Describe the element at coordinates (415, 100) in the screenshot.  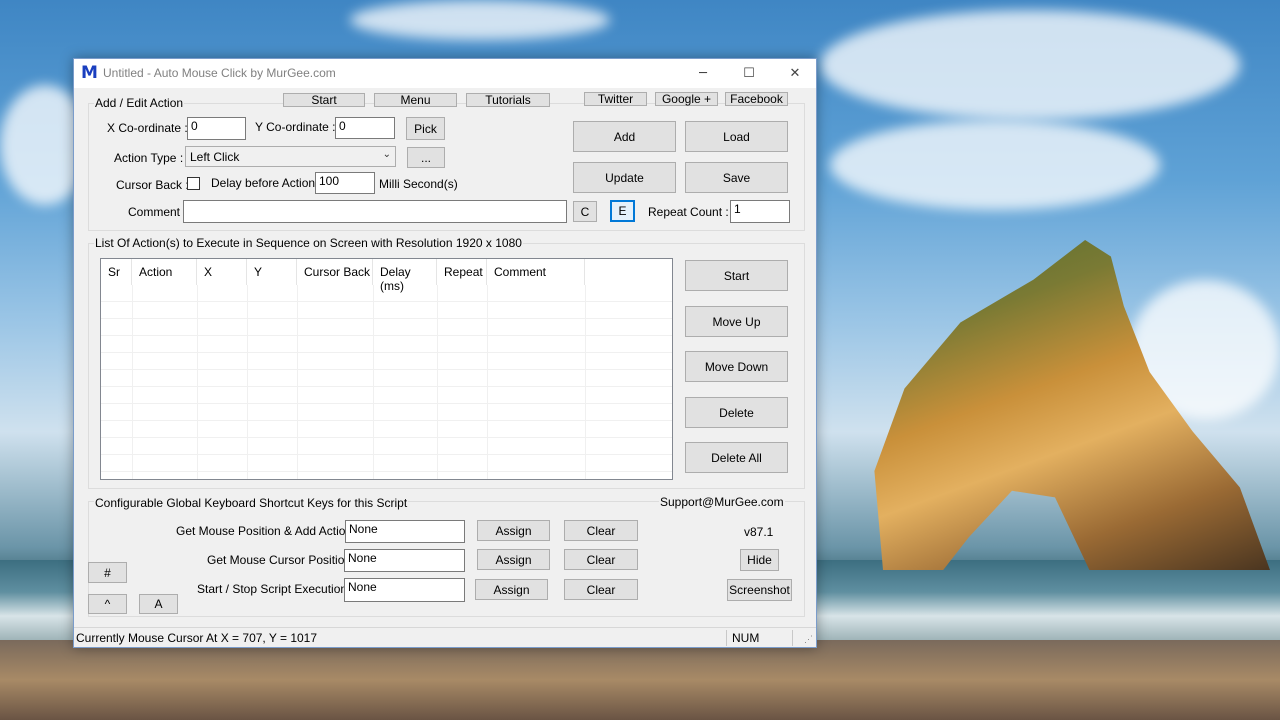
I see `top-menu-button: Menu` at that location.